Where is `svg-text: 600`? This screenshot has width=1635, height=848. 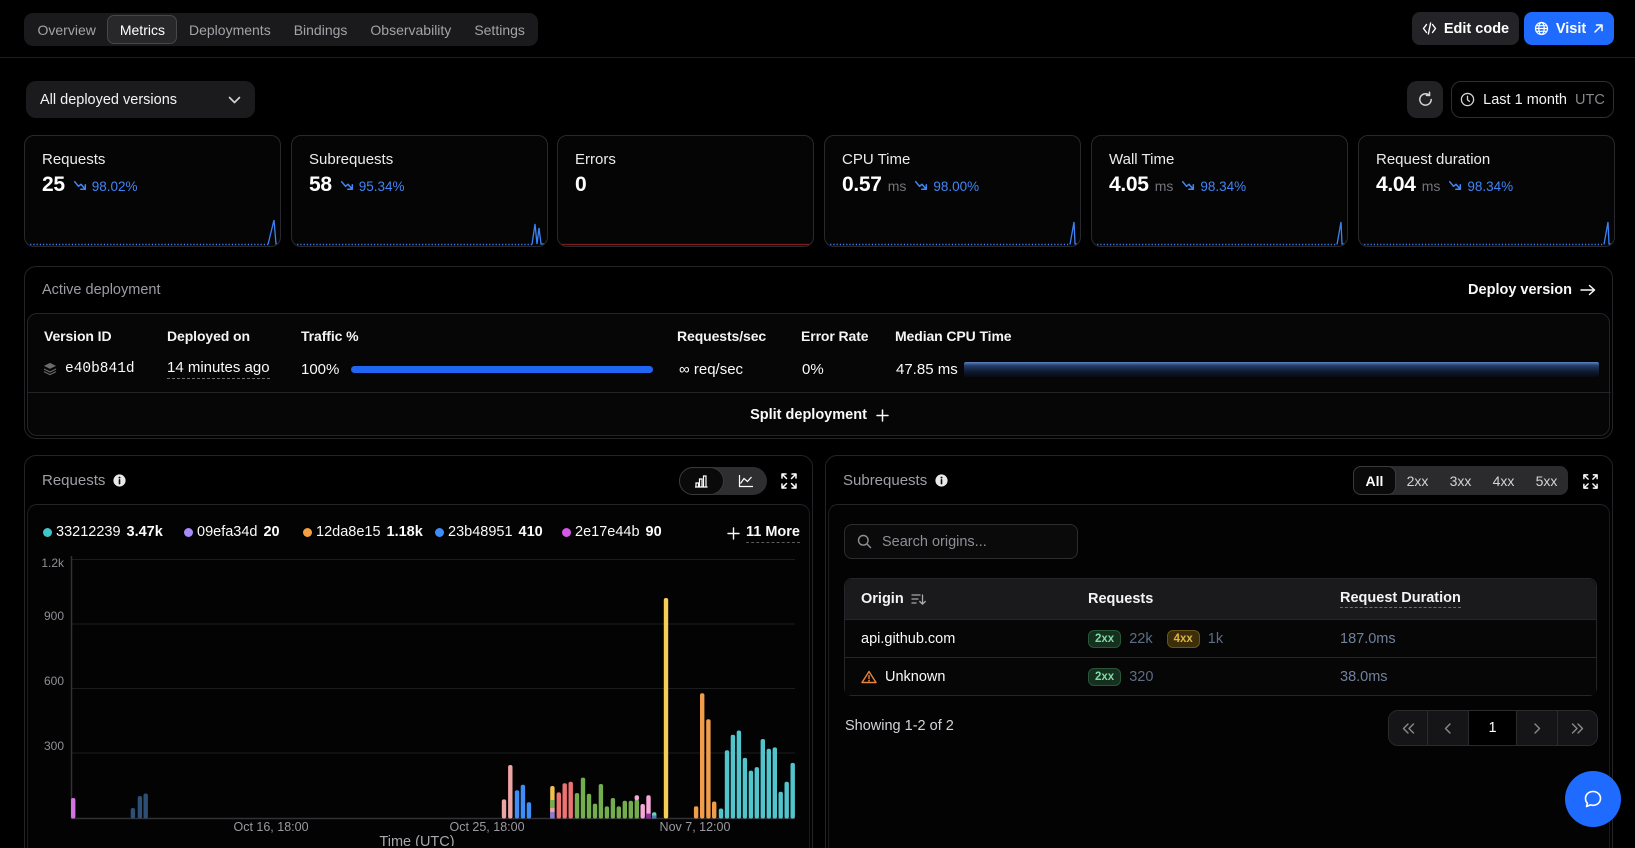 svg-text: 600 is located at coordinates (54, 681).